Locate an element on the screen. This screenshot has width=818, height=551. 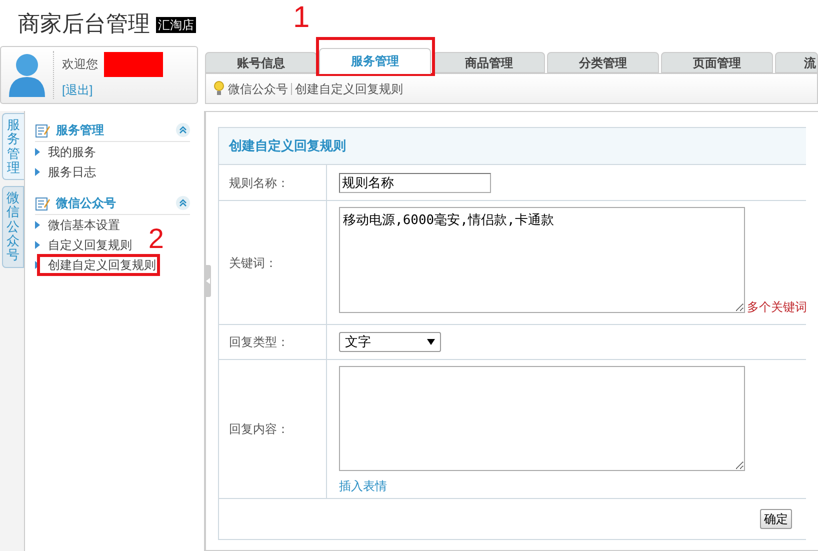
nav-tab: 商品管理 is located at coordinates (489, 62).